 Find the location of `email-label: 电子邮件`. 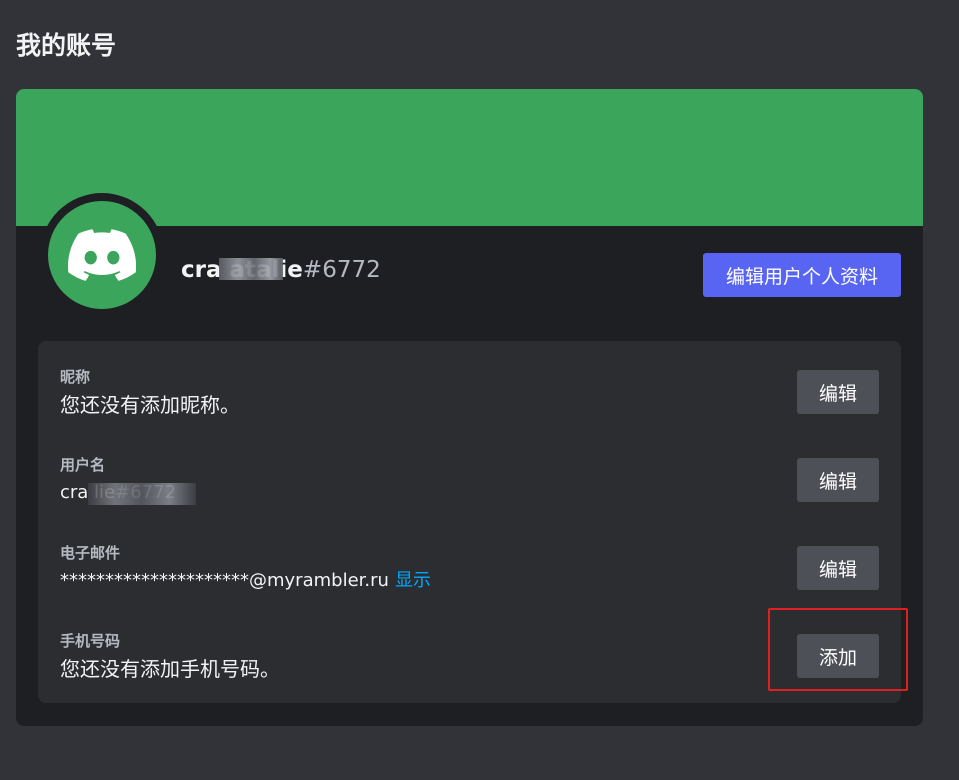

email-label: 电子邮件 is located at coordinates (90, 553).